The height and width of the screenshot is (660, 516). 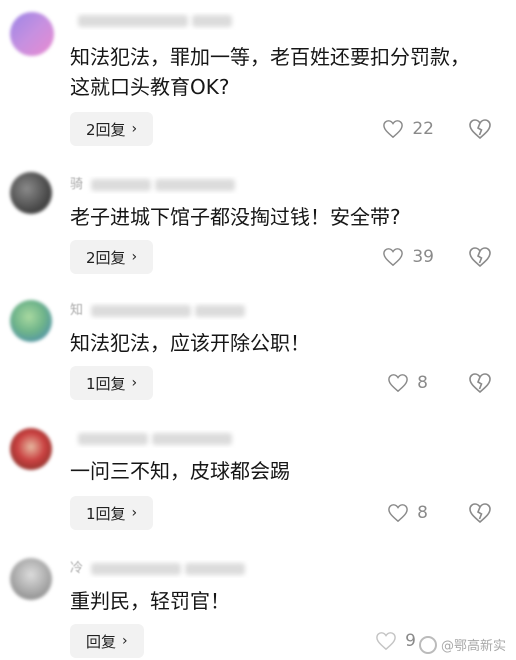 What do you see at coordinates (427, 644) in the screenshot?
I see `watermark-logo-icon` at bounding box center [427, 644].